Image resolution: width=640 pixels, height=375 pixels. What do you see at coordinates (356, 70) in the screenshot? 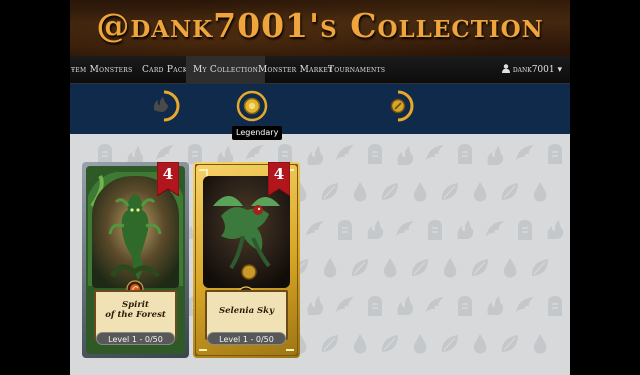
I see `nav-item-tournaments: Tournaments` at bounding box center [356, 70].